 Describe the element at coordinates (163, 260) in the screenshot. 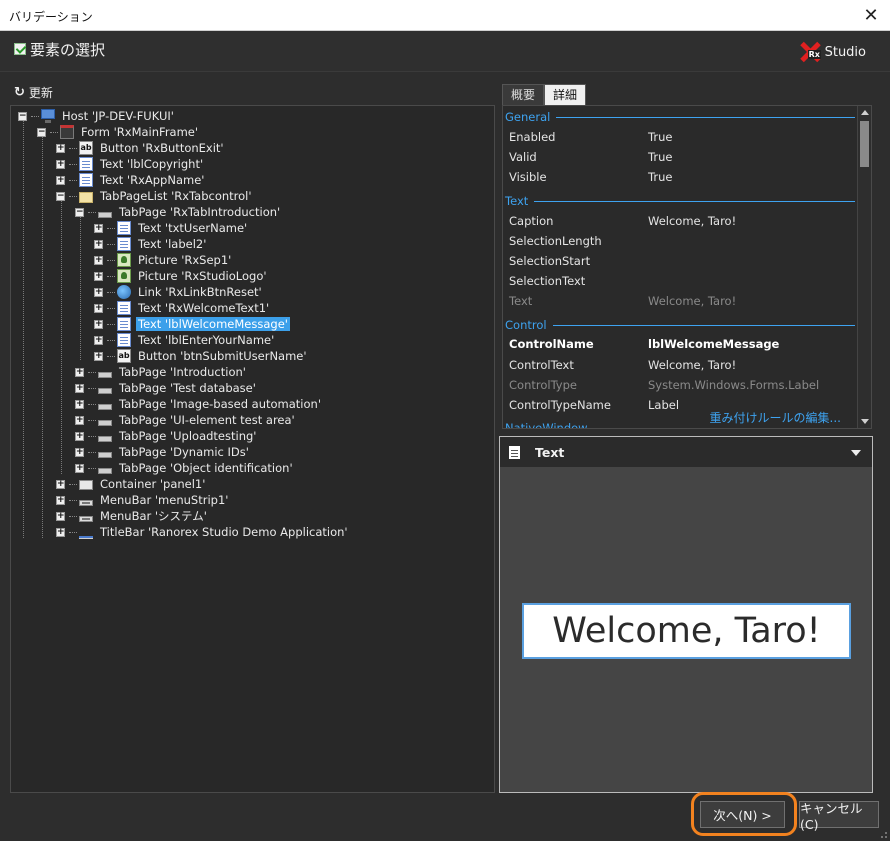

I see `tree-node: + Picture 'RxSep1'` at that location.